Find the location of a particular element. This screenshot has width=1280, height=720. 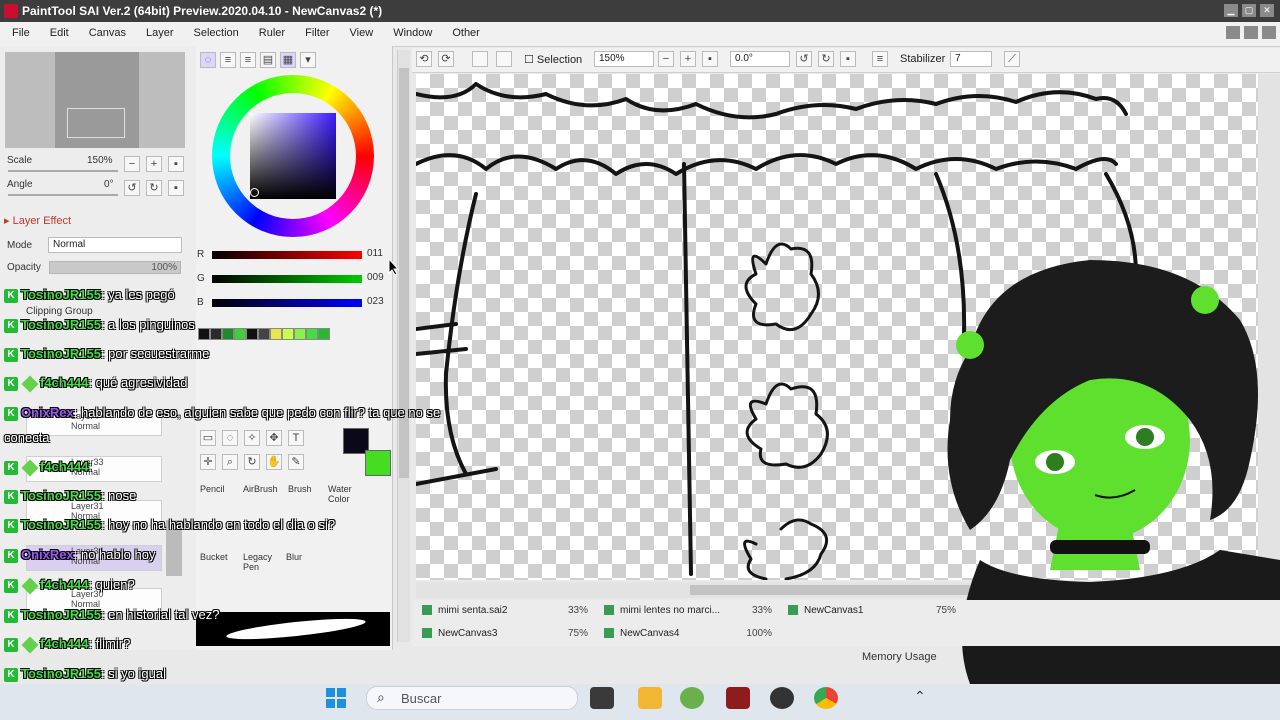

rotate-right-button: ↻ is located at coordinates (154, 188).